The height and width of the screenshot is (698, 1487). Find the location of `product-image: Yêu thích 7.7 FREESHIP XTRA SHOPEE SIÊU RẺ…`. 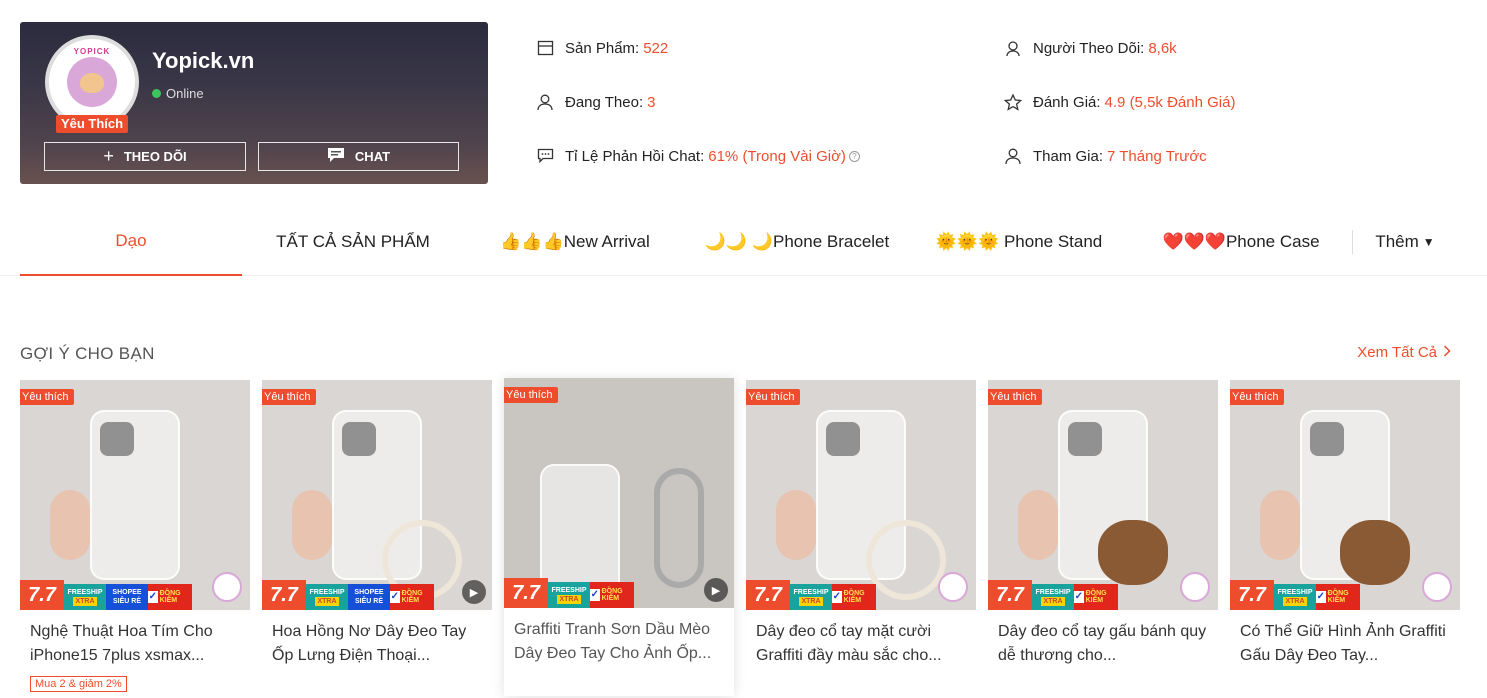

product-image: Yêu thích 7.7 FREESHIP XTRA SHOPEE SIÊU RẺ… is located at coordinates (377, 495).